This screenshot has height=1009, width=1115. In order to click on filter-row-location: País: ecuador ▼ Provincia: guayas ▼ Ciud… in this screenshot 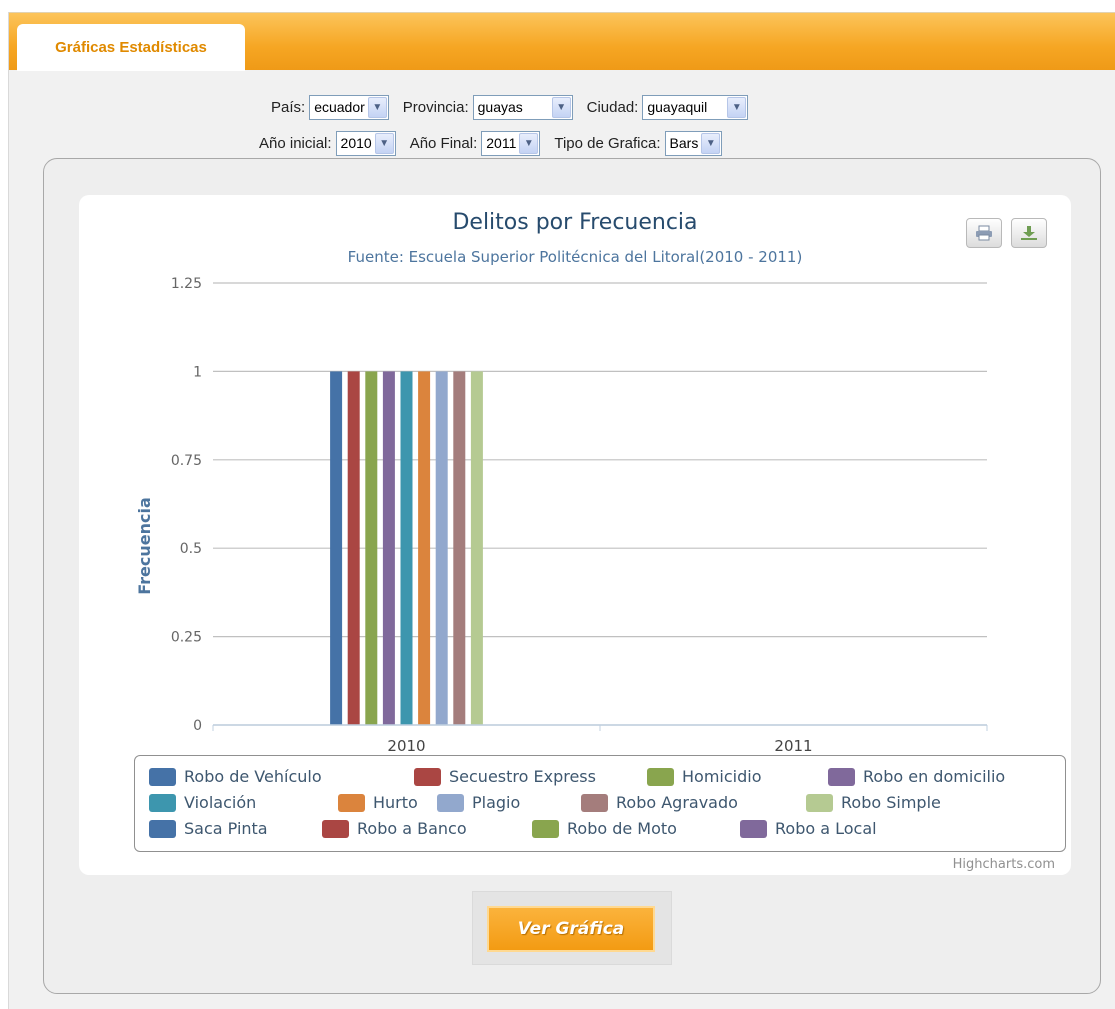, I will do `click(516, 107)`.